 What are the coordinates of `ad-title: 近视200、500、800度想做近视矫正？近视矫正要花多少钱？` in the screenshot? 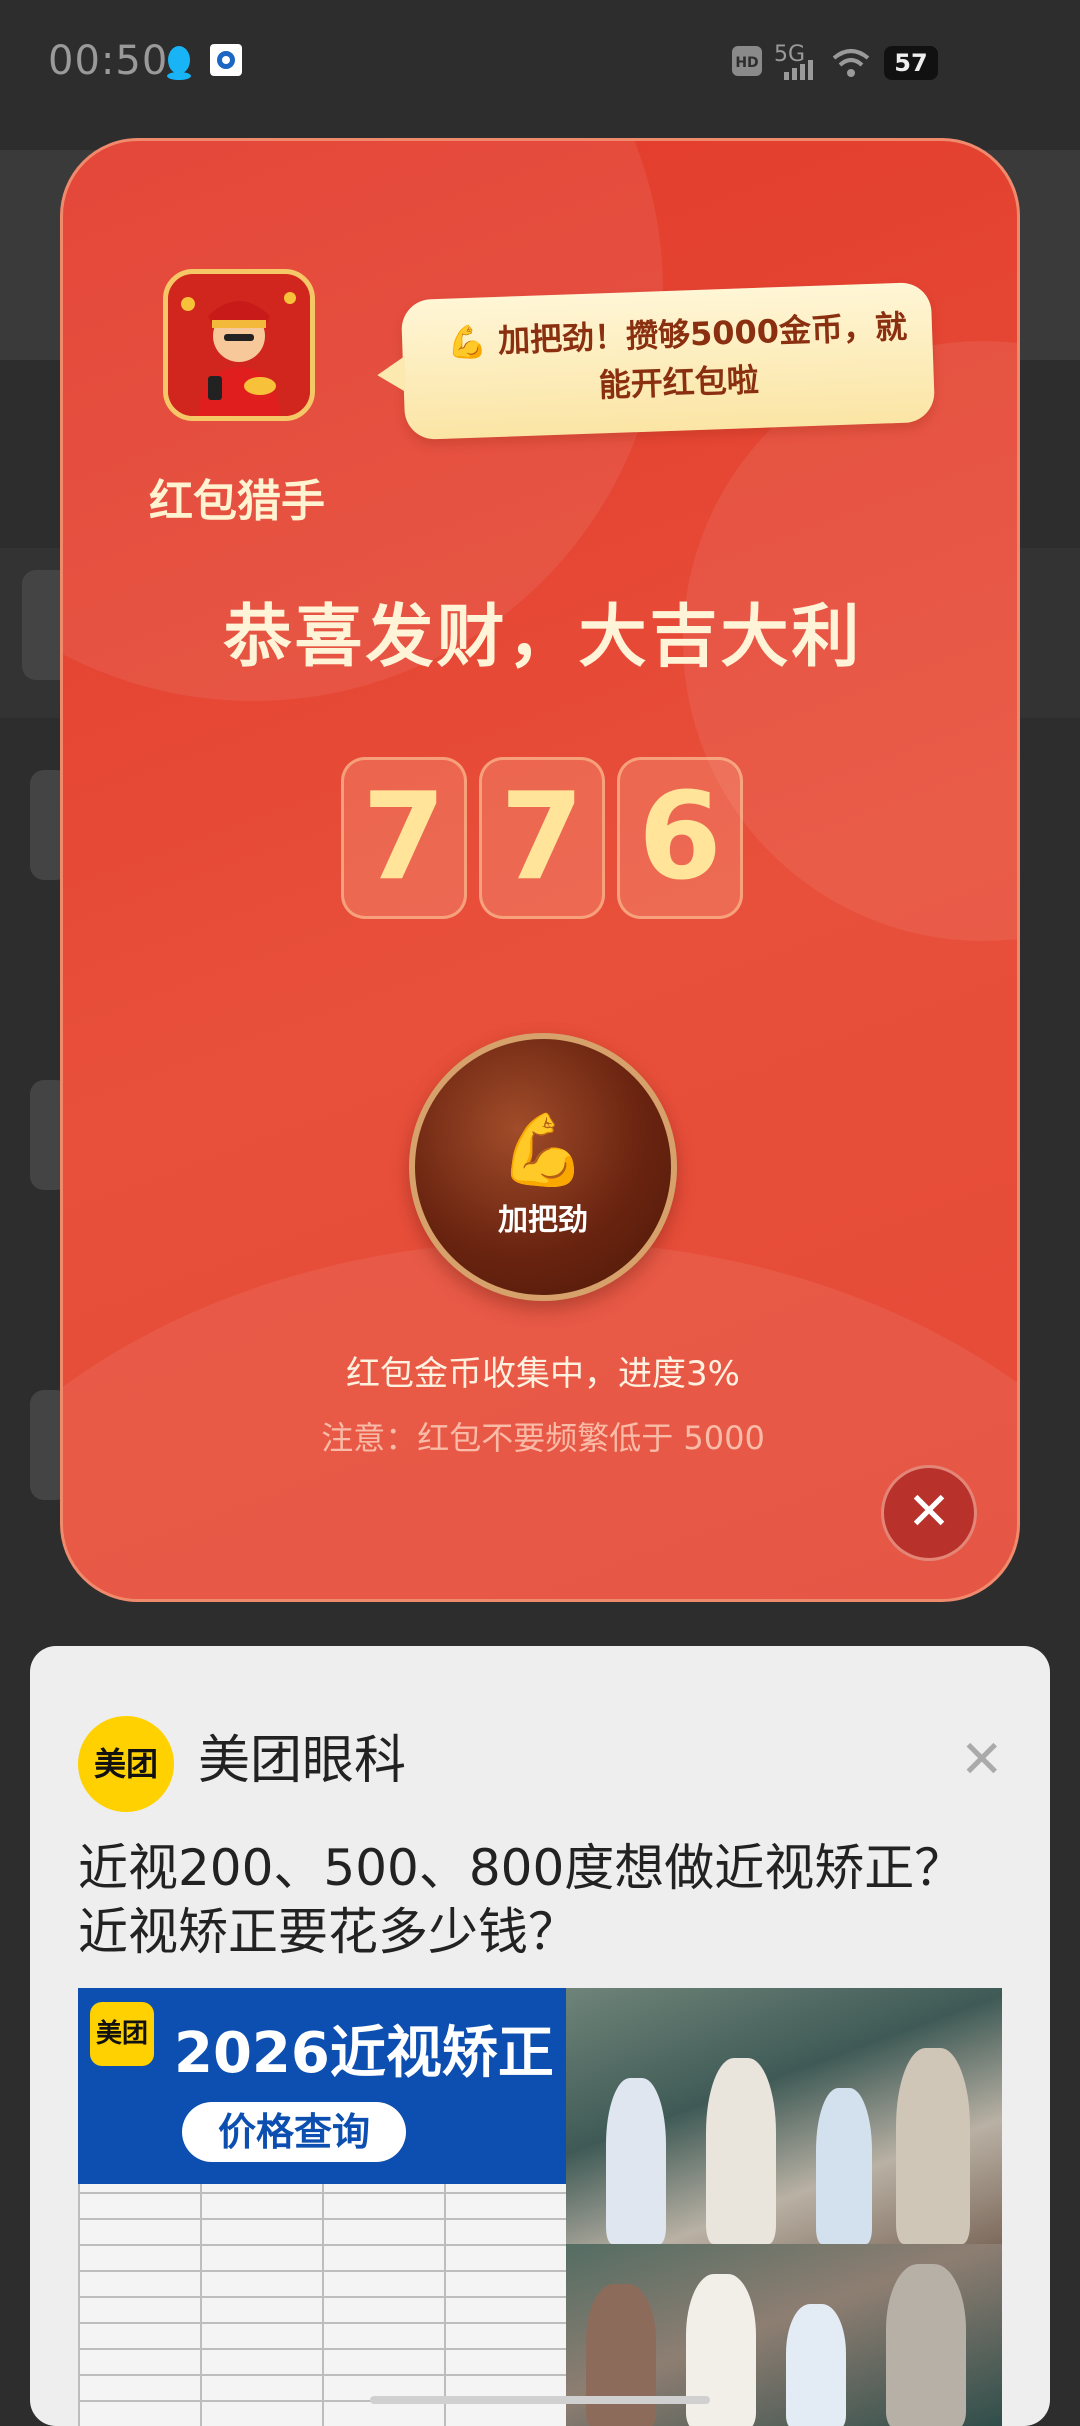 It's located at (543, 1900).